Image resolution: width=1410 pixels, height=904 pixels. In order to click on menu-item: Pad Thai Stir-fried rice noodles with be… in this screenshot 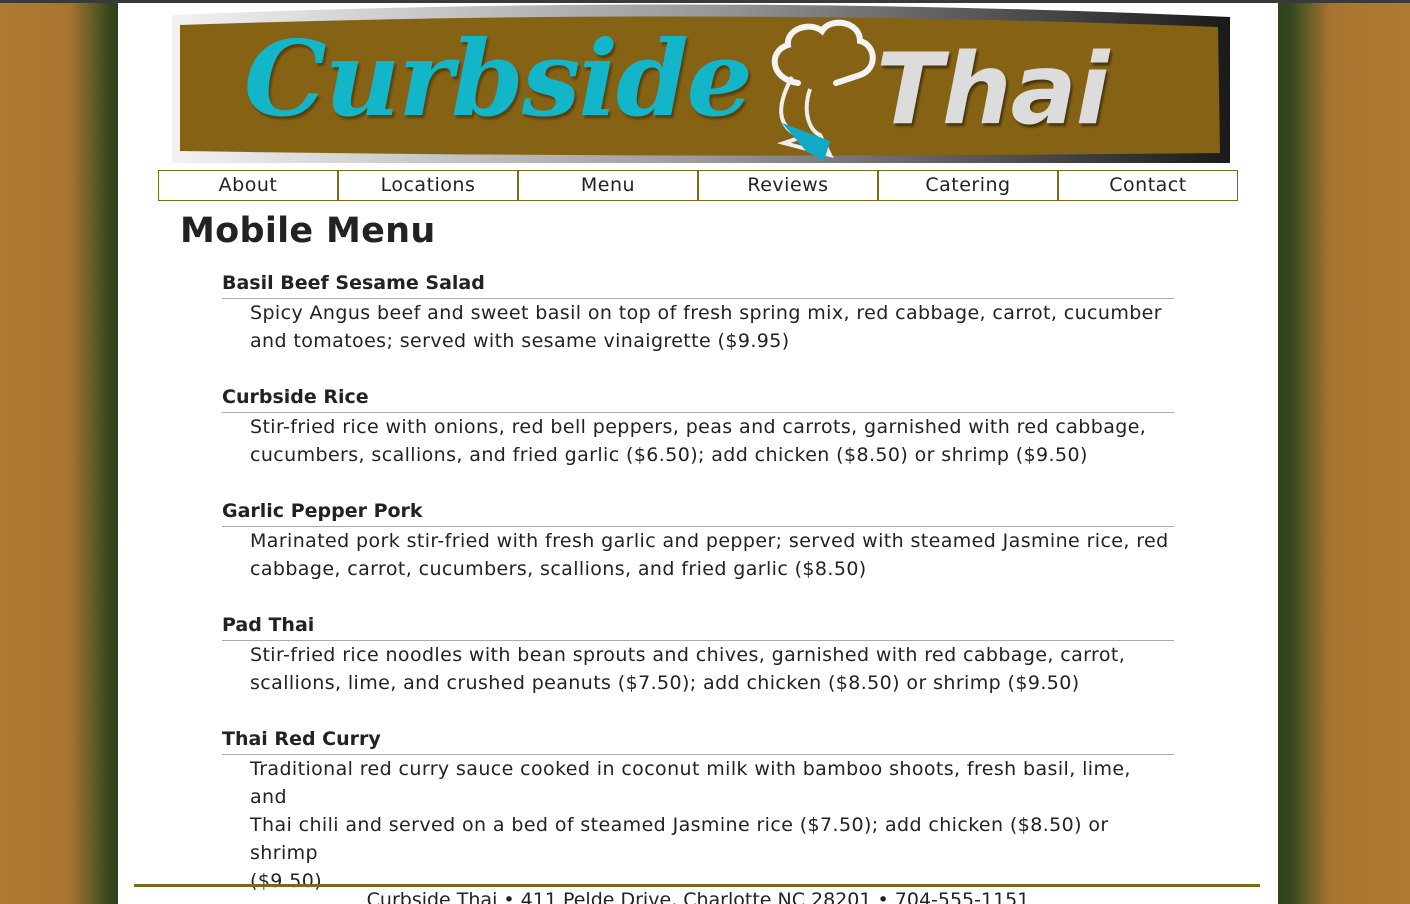, I will do `click(698, 668)`.